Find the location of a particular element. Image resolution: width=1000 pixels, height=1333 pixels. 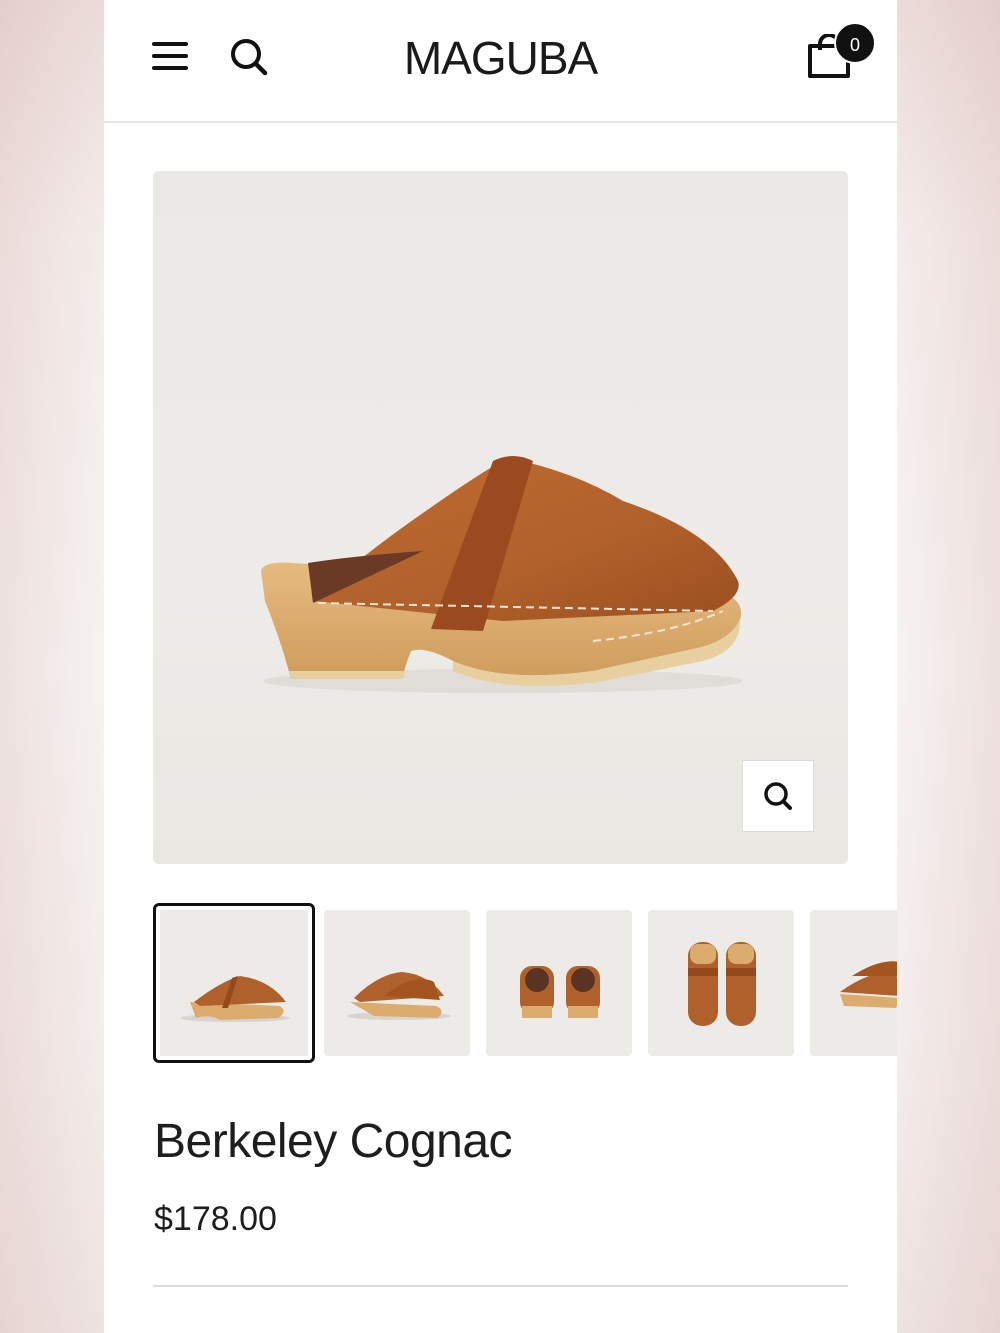

cart-count-badge: 0 is located at coordinates (855, 43).